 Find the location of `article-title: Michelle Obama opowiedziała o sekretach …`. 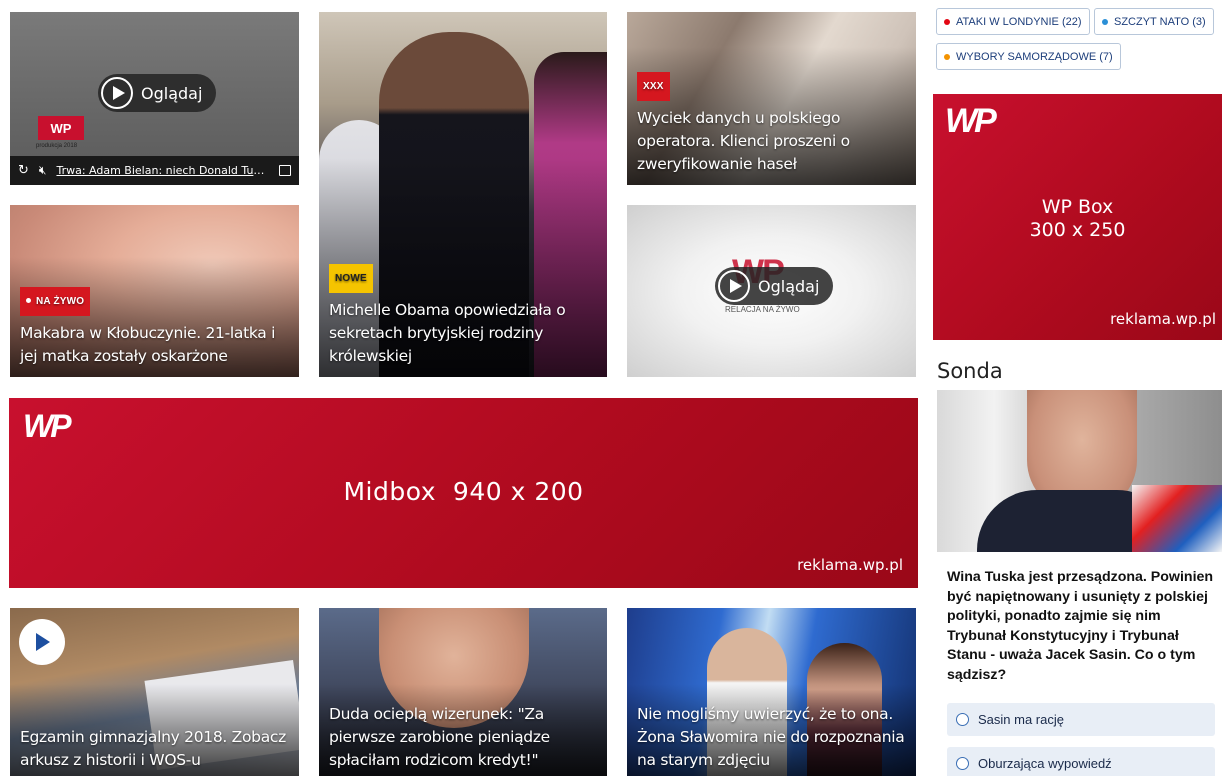

article-title: Michelle Obama opowiedziała o sekretach … is located at coordinates (463, 333).